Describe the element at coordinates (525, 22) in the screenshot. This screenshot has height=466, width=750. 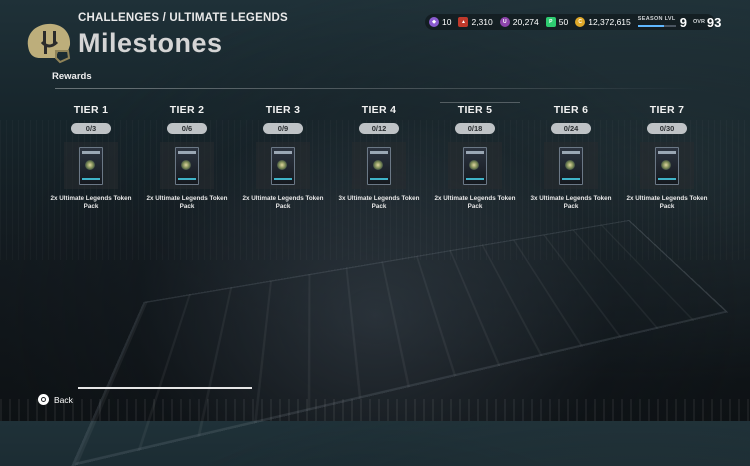
I see `currency-value: 20,274` at that location.